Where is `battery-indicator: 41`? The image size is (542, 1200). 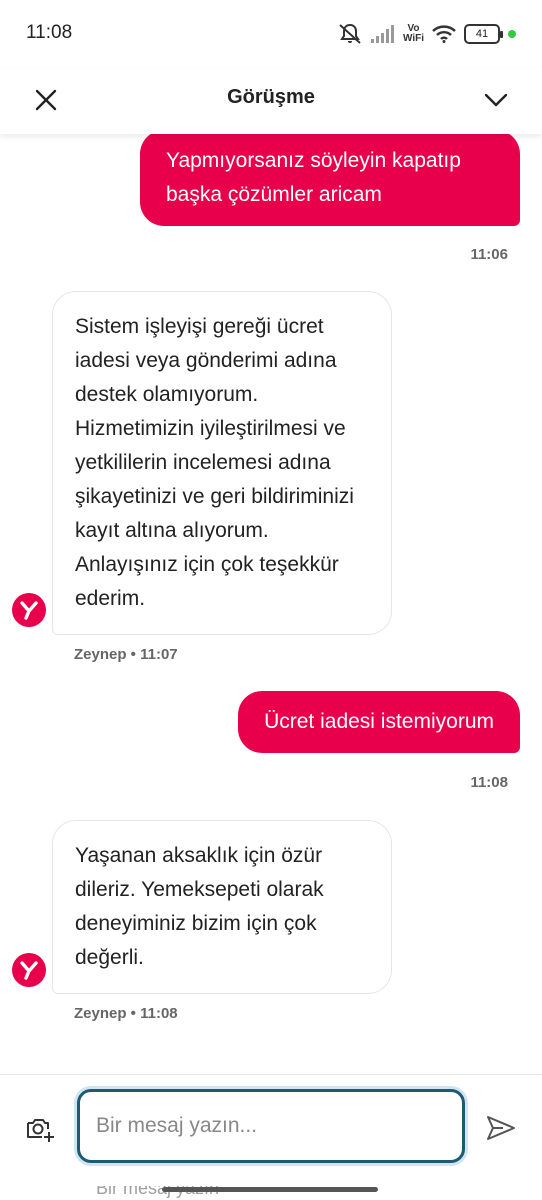
battery-indicator: 41 is located at coordinates (483, 34).